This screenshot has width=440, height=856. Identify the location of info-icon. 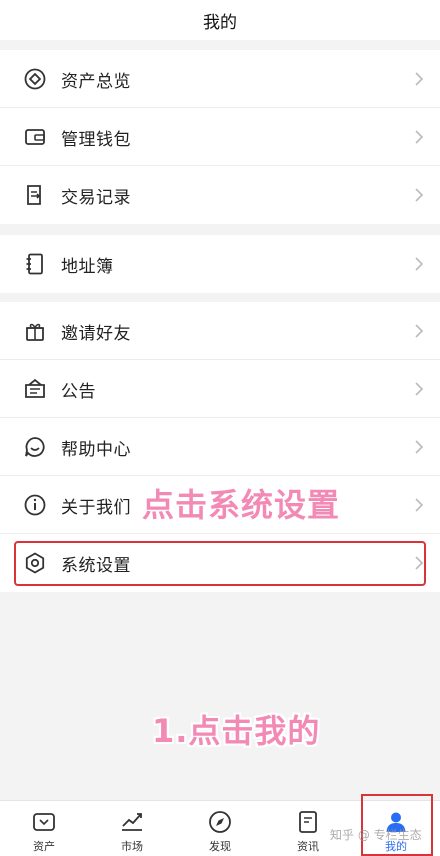
(35, 505).